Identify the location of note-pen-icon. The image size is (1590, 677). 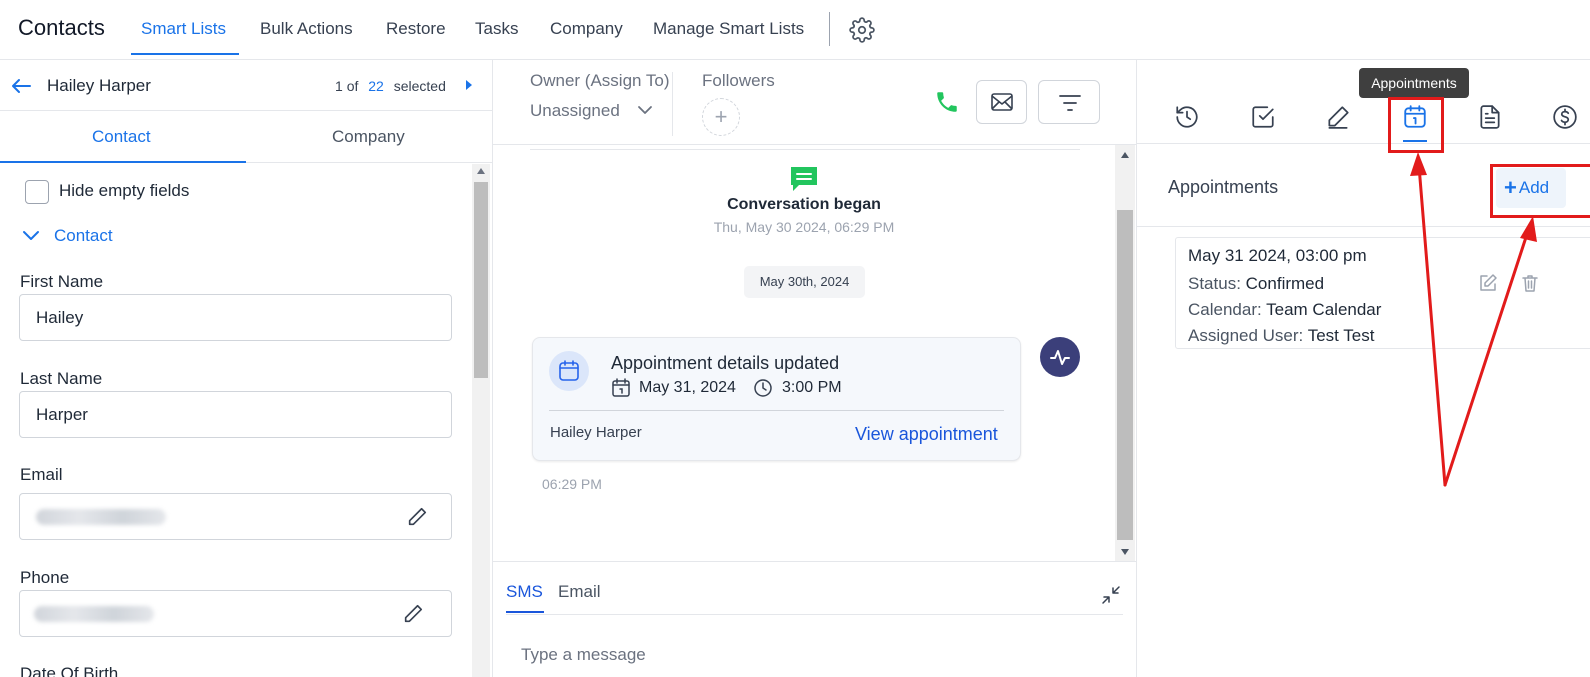
(1338, 117).